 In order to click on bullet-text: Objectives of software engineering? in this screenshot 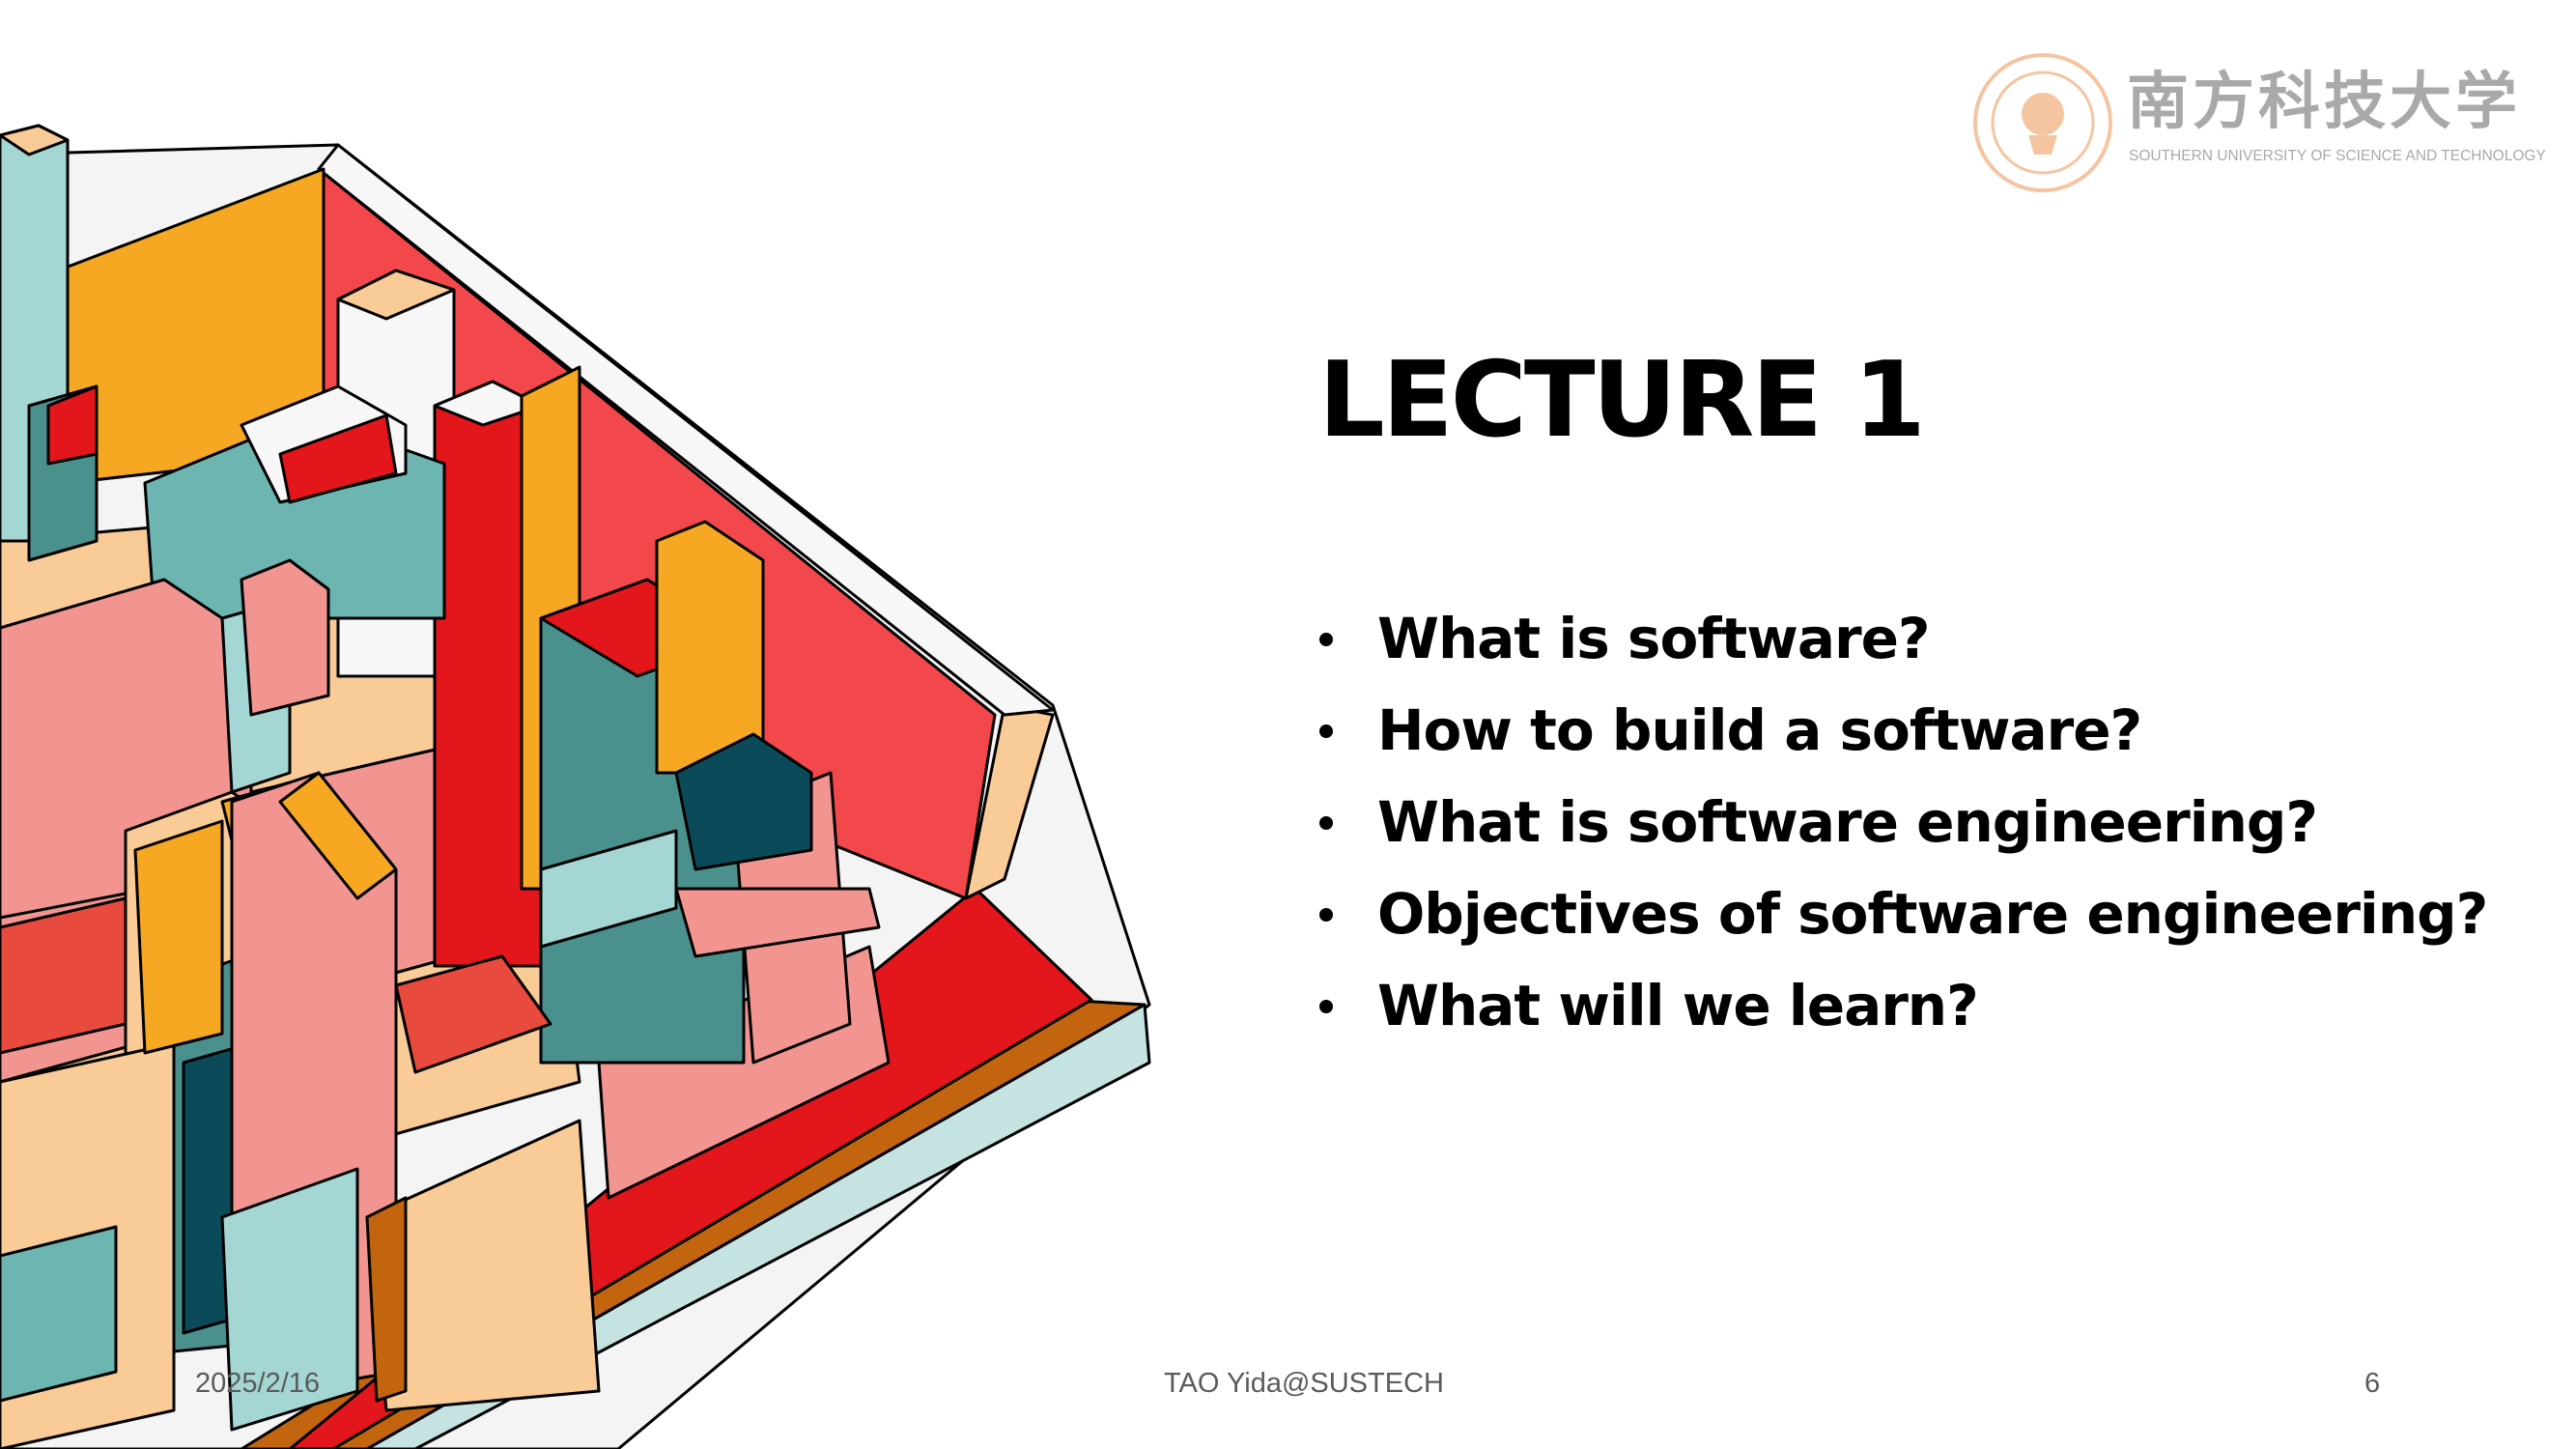, I will do `click(1932, 914)`.